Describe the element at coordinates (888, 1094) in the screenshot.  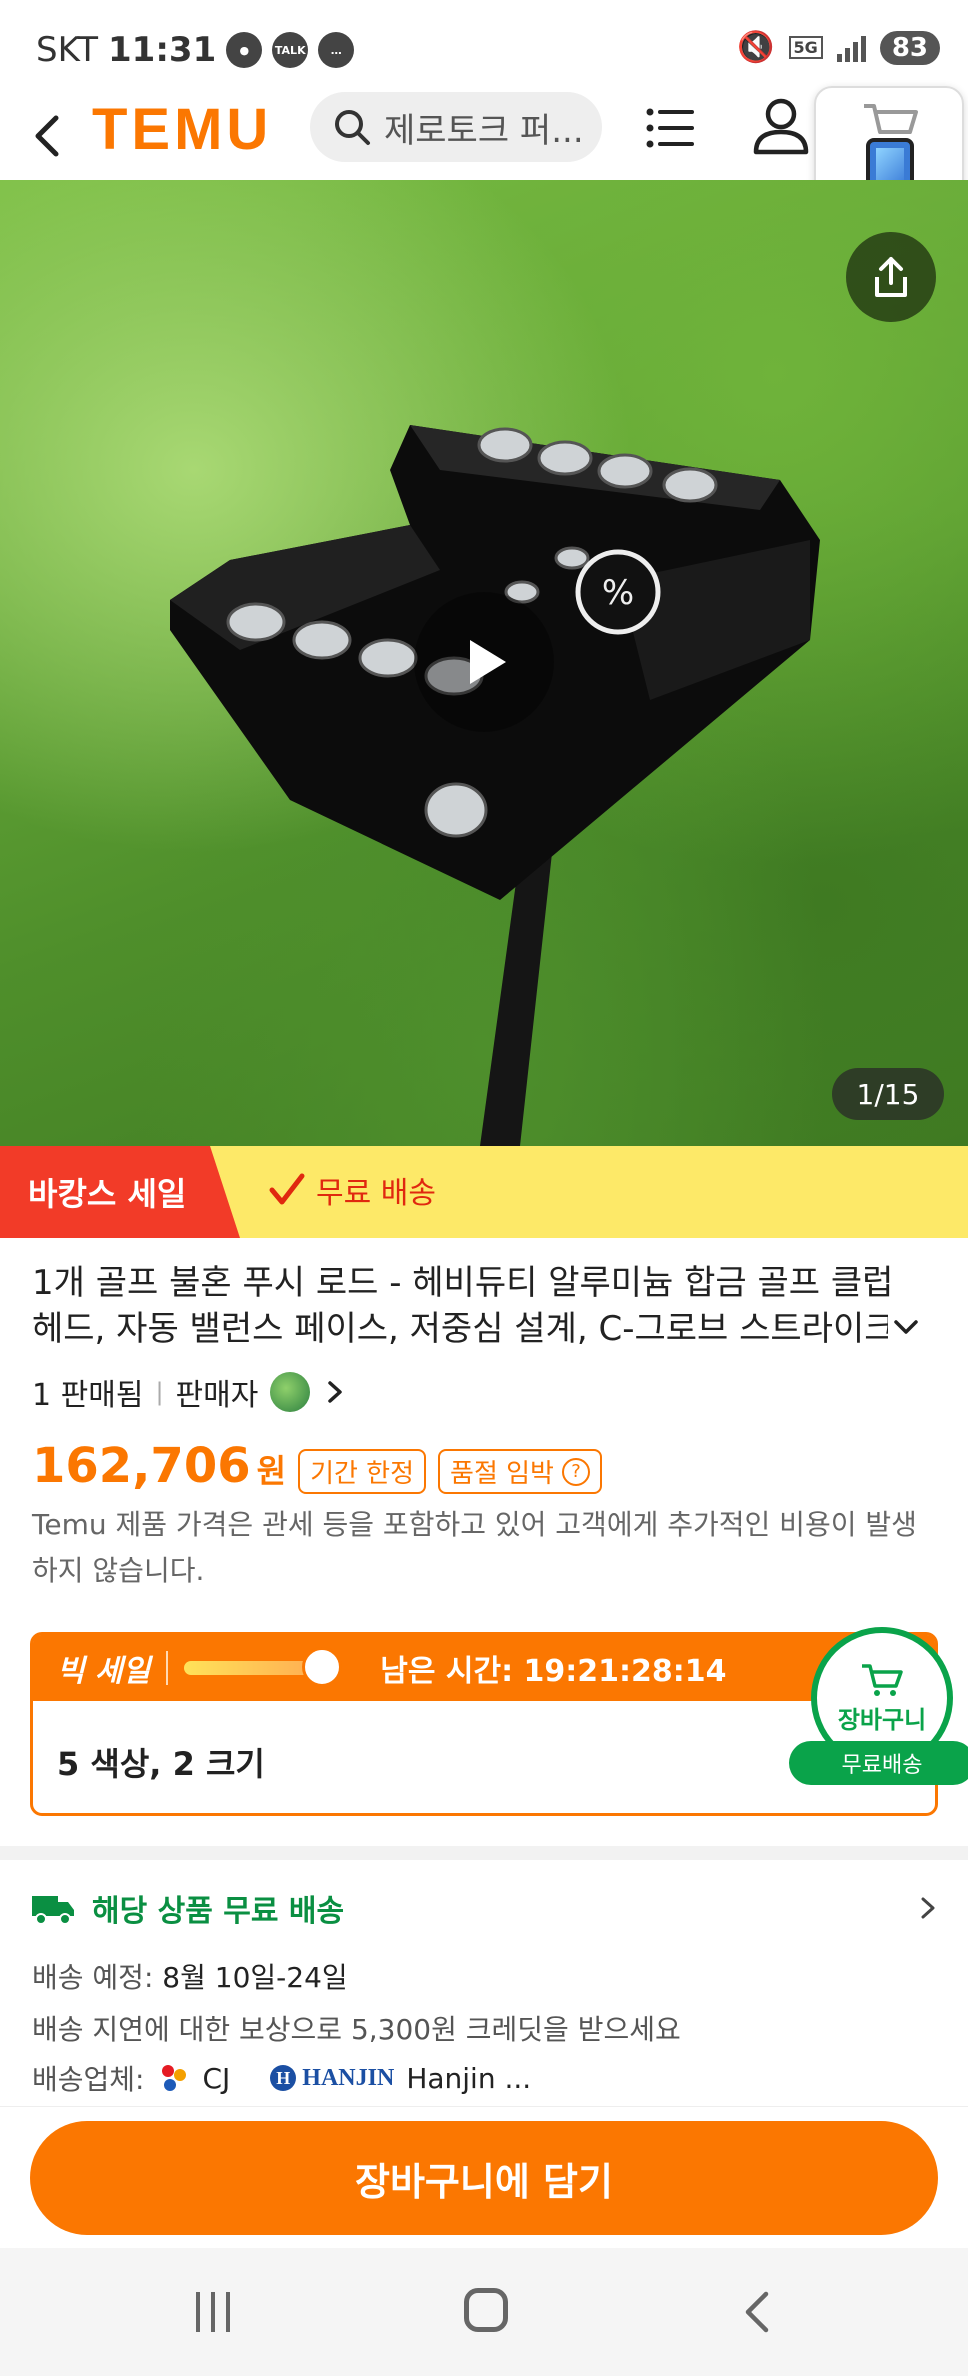
I see `image-counter: 1/15` at that location.